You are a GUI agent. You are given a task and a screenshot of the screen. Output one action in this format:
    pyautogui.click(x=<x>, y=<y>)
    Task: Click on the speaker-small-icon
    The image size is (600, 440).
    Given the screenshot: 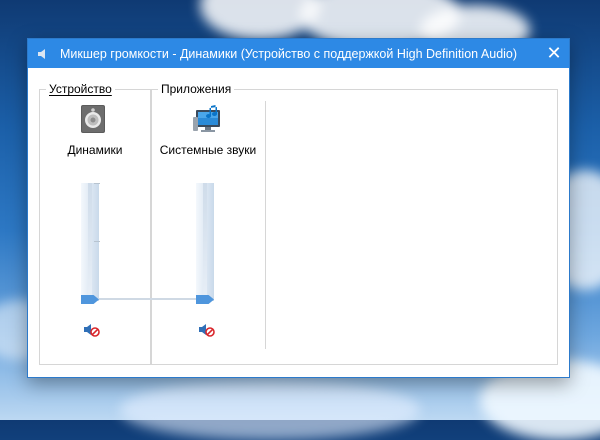 What is the action you would take?
    pyautogui.click(x=44, y=54)
    